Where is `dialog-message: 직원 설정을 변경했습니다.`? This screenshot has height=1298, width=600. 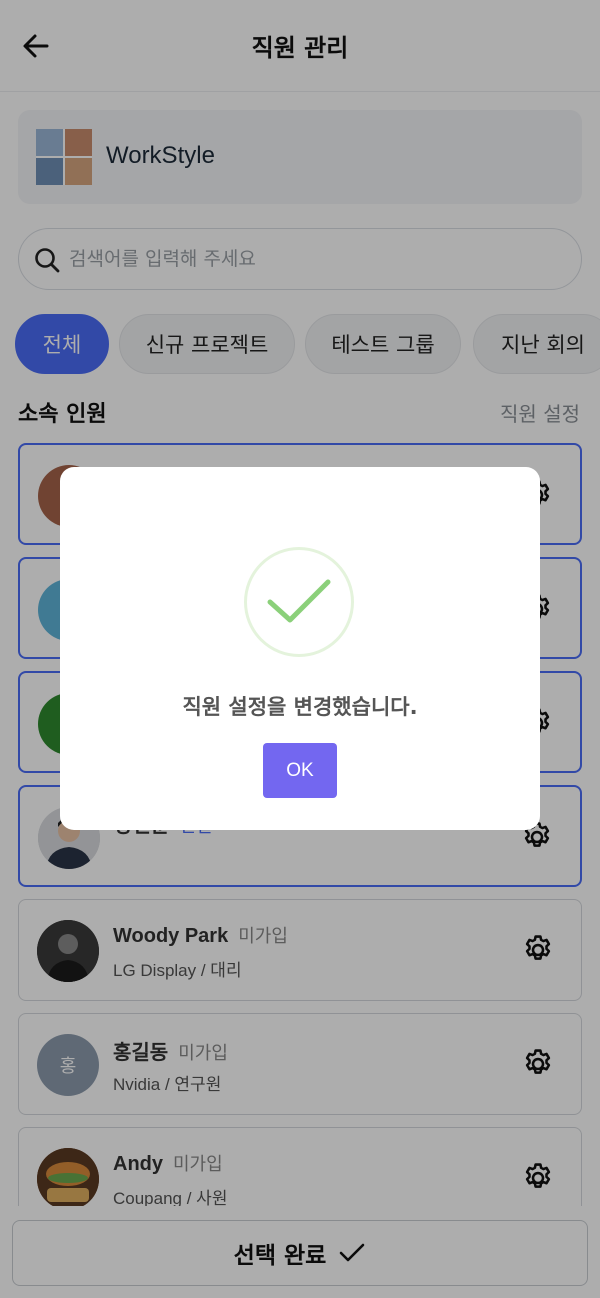 dialog-message: 직원 설정을 변경했습니다. is located at coordinates (300, 707).